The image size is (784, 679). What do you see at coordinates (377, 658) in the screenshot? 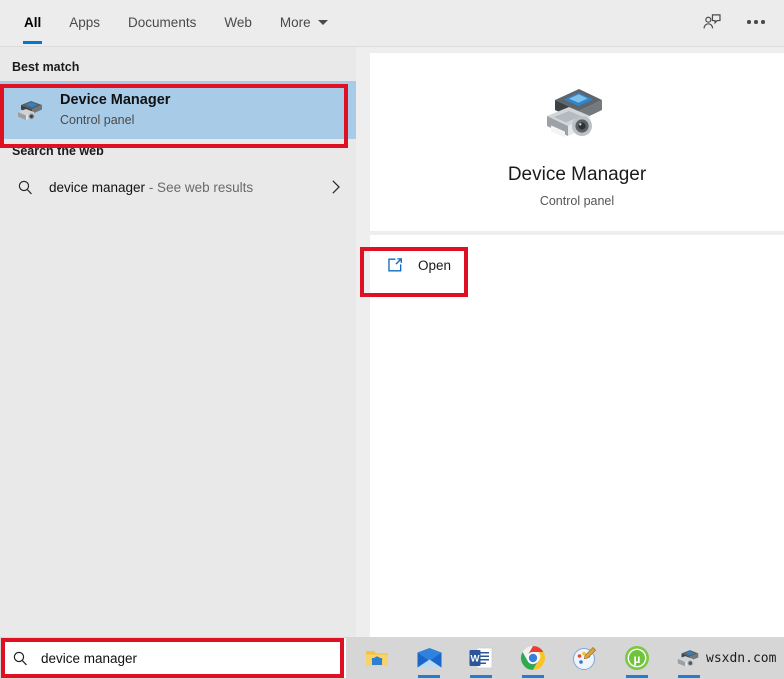
I see `taskbar-item-file-explorer` at bounding box center [377, 658].